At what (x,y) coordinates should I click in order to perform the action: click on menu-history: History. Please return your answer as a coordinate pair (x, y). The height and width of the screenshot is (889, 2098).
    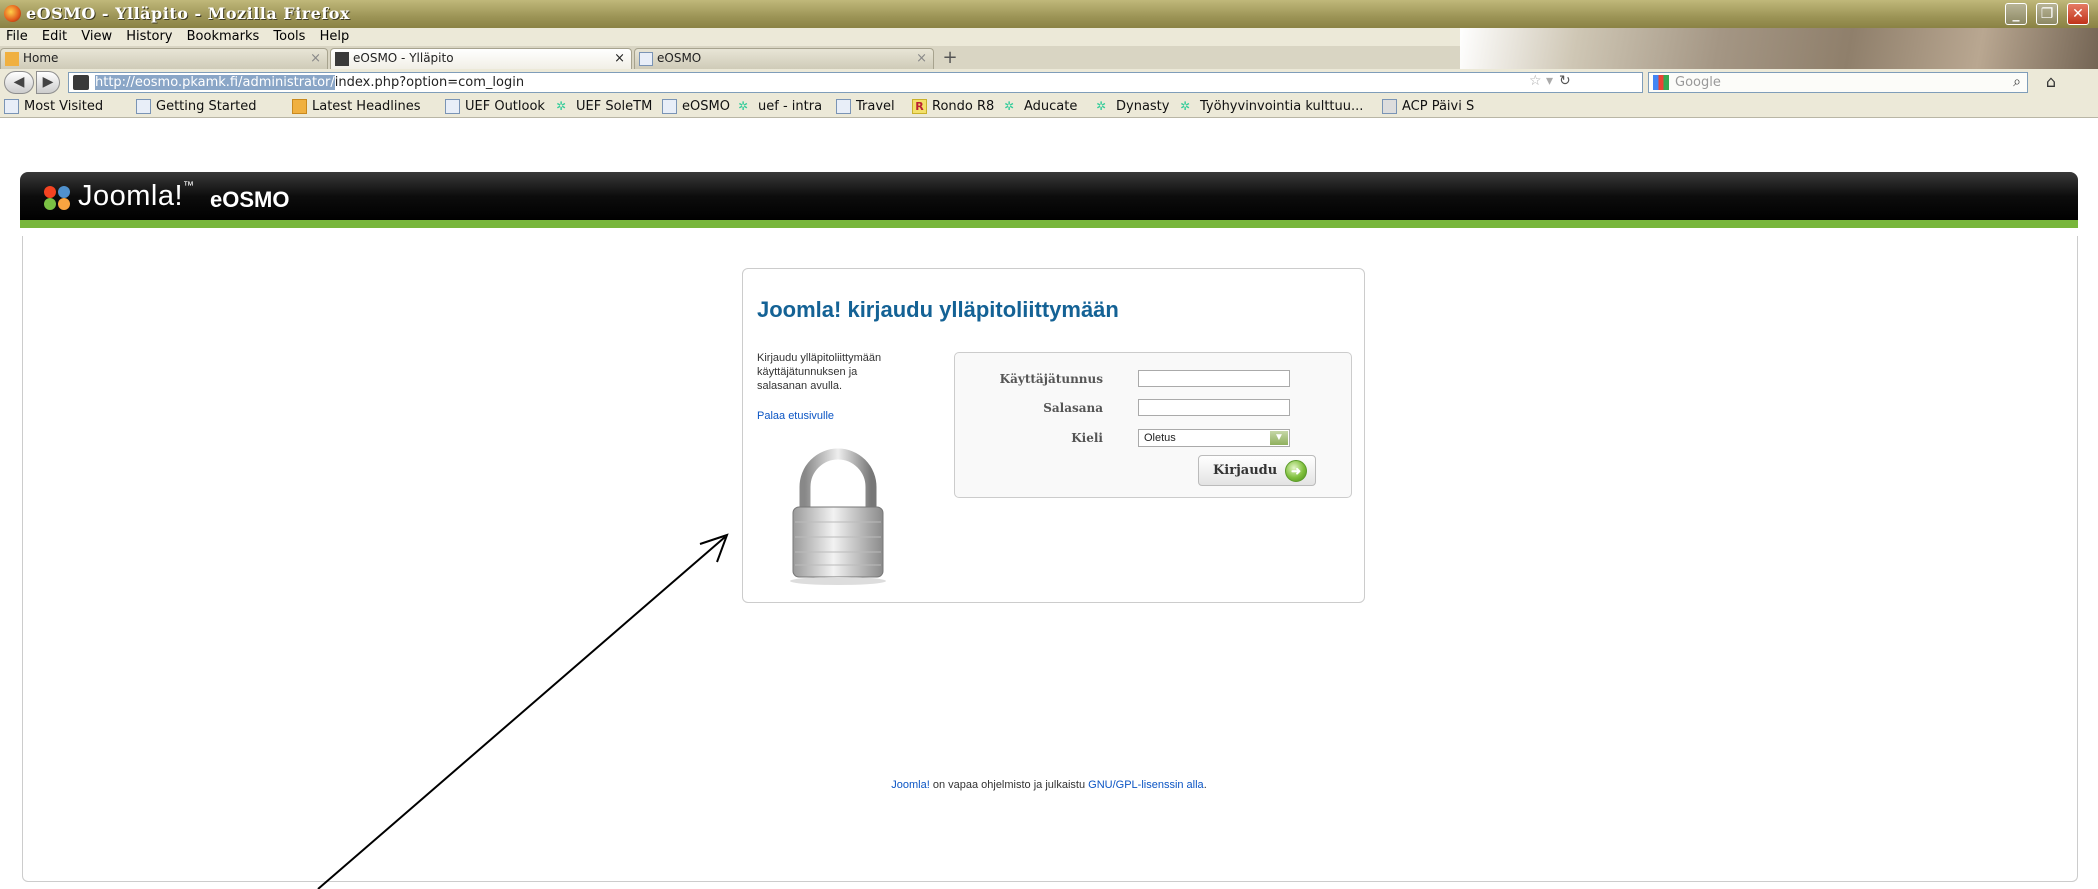
    Looking at the image, I should click on (149, 37).